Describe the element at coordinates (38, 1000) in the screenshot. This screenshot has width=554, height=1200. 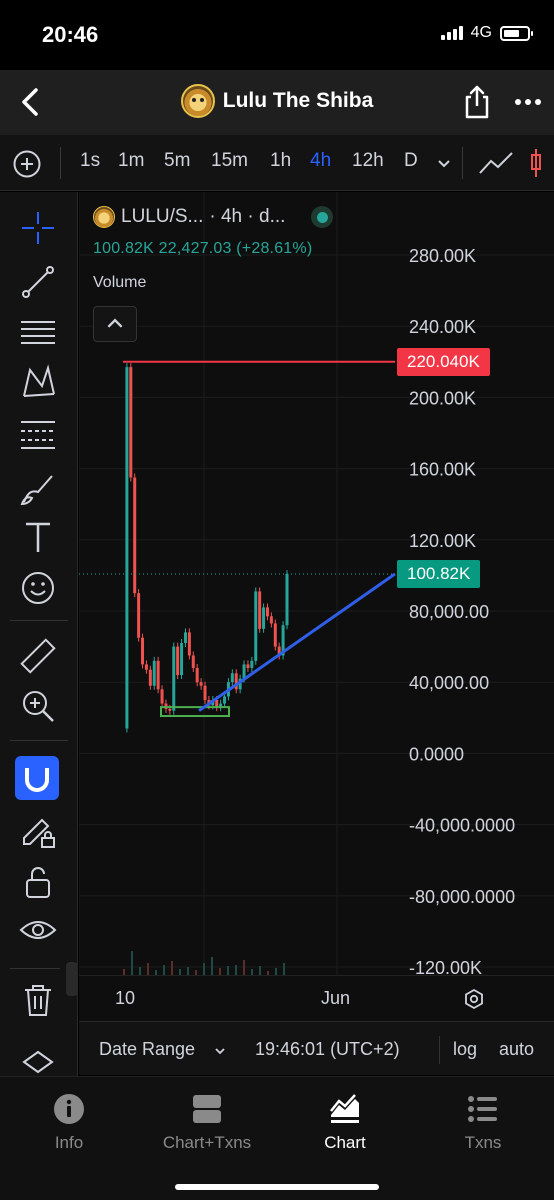
I see `trash-icon` at that location.